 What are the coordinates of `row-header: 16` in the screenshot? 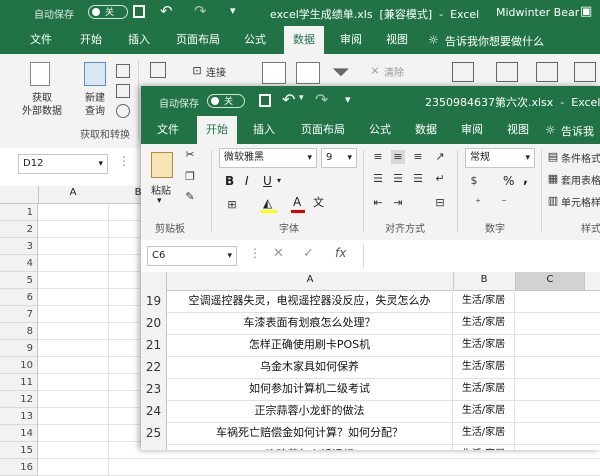 It's located at (19, 467).